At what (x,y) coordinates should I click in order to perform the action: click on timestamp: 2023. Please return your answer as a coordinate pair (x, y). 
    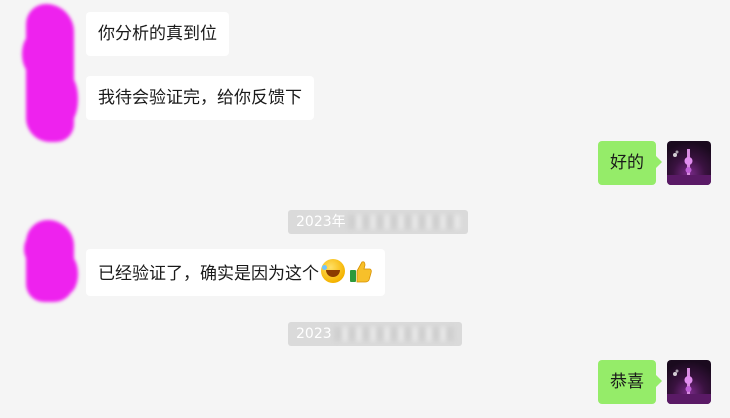
    Looking at the image, I should click on (375, 334).